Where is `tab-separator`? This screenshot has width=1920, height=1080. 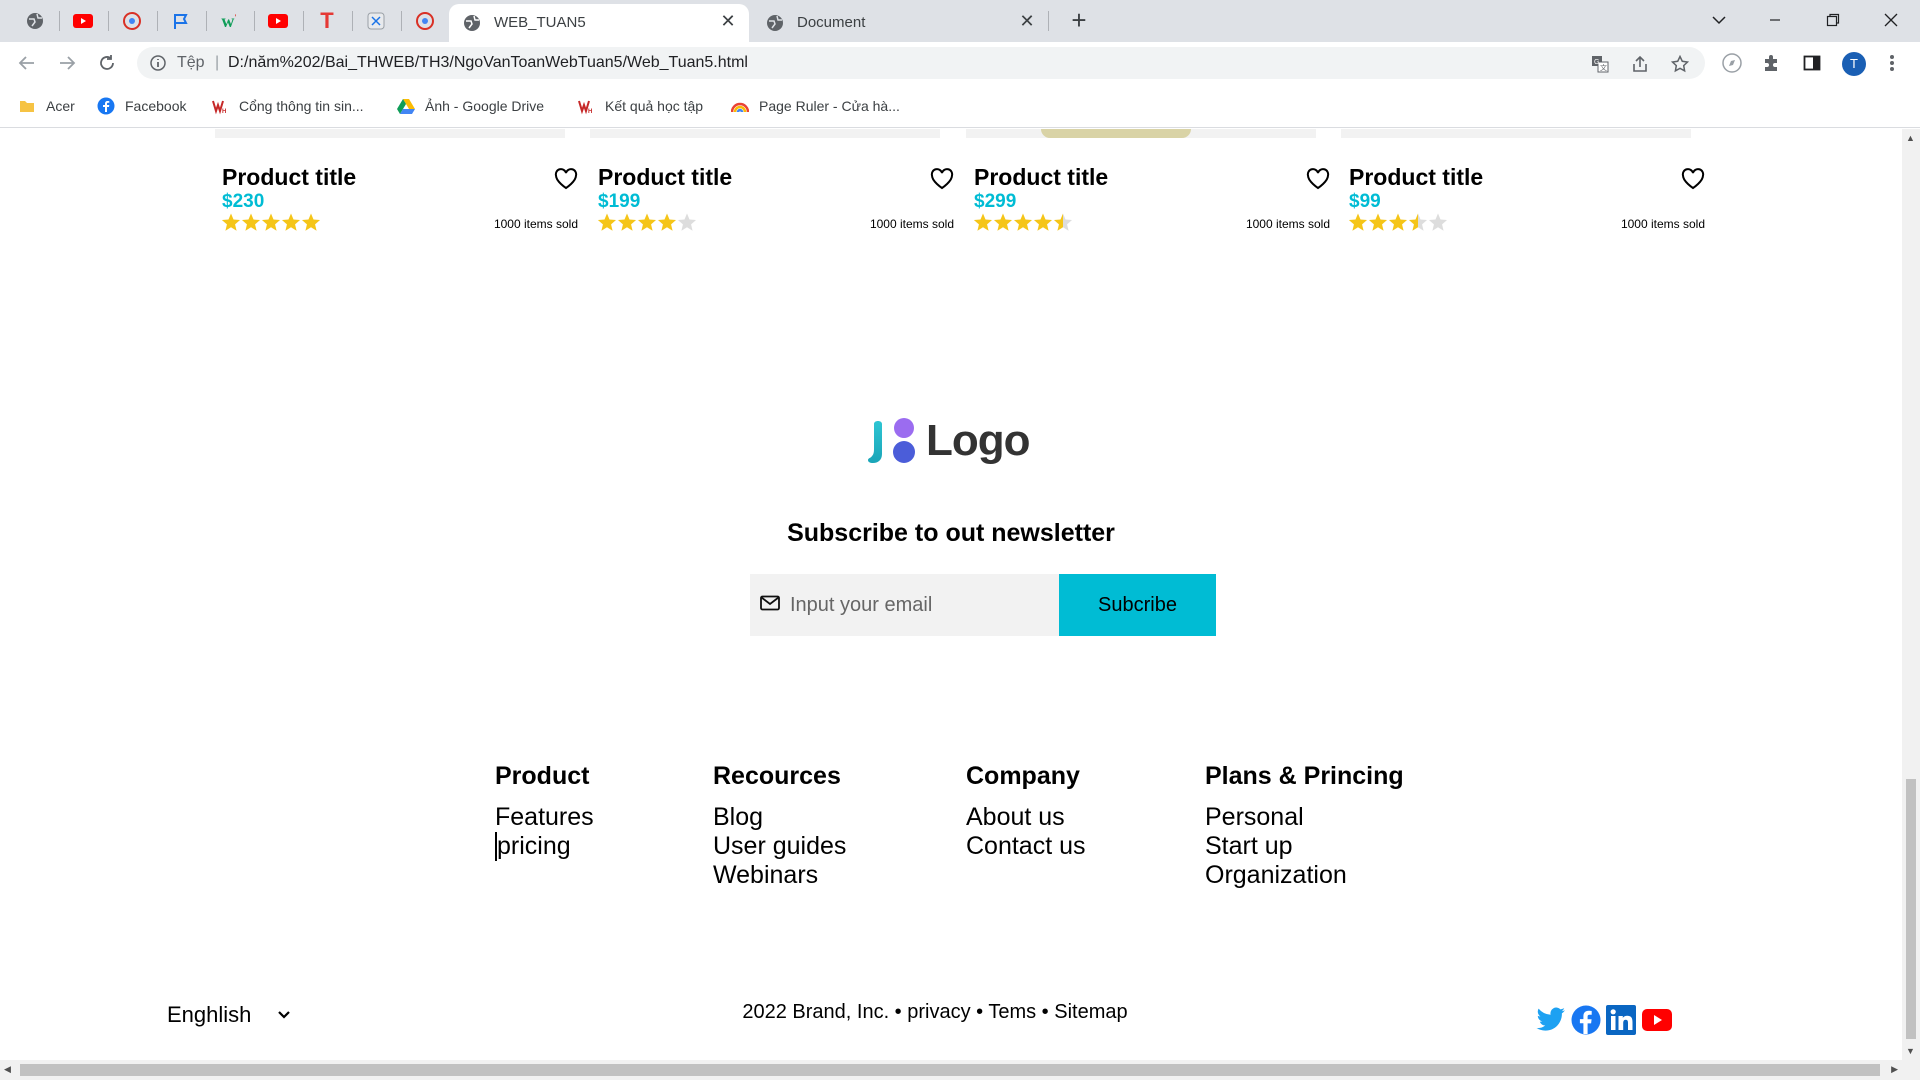
tab-separator is located at coordinates (108, 21).